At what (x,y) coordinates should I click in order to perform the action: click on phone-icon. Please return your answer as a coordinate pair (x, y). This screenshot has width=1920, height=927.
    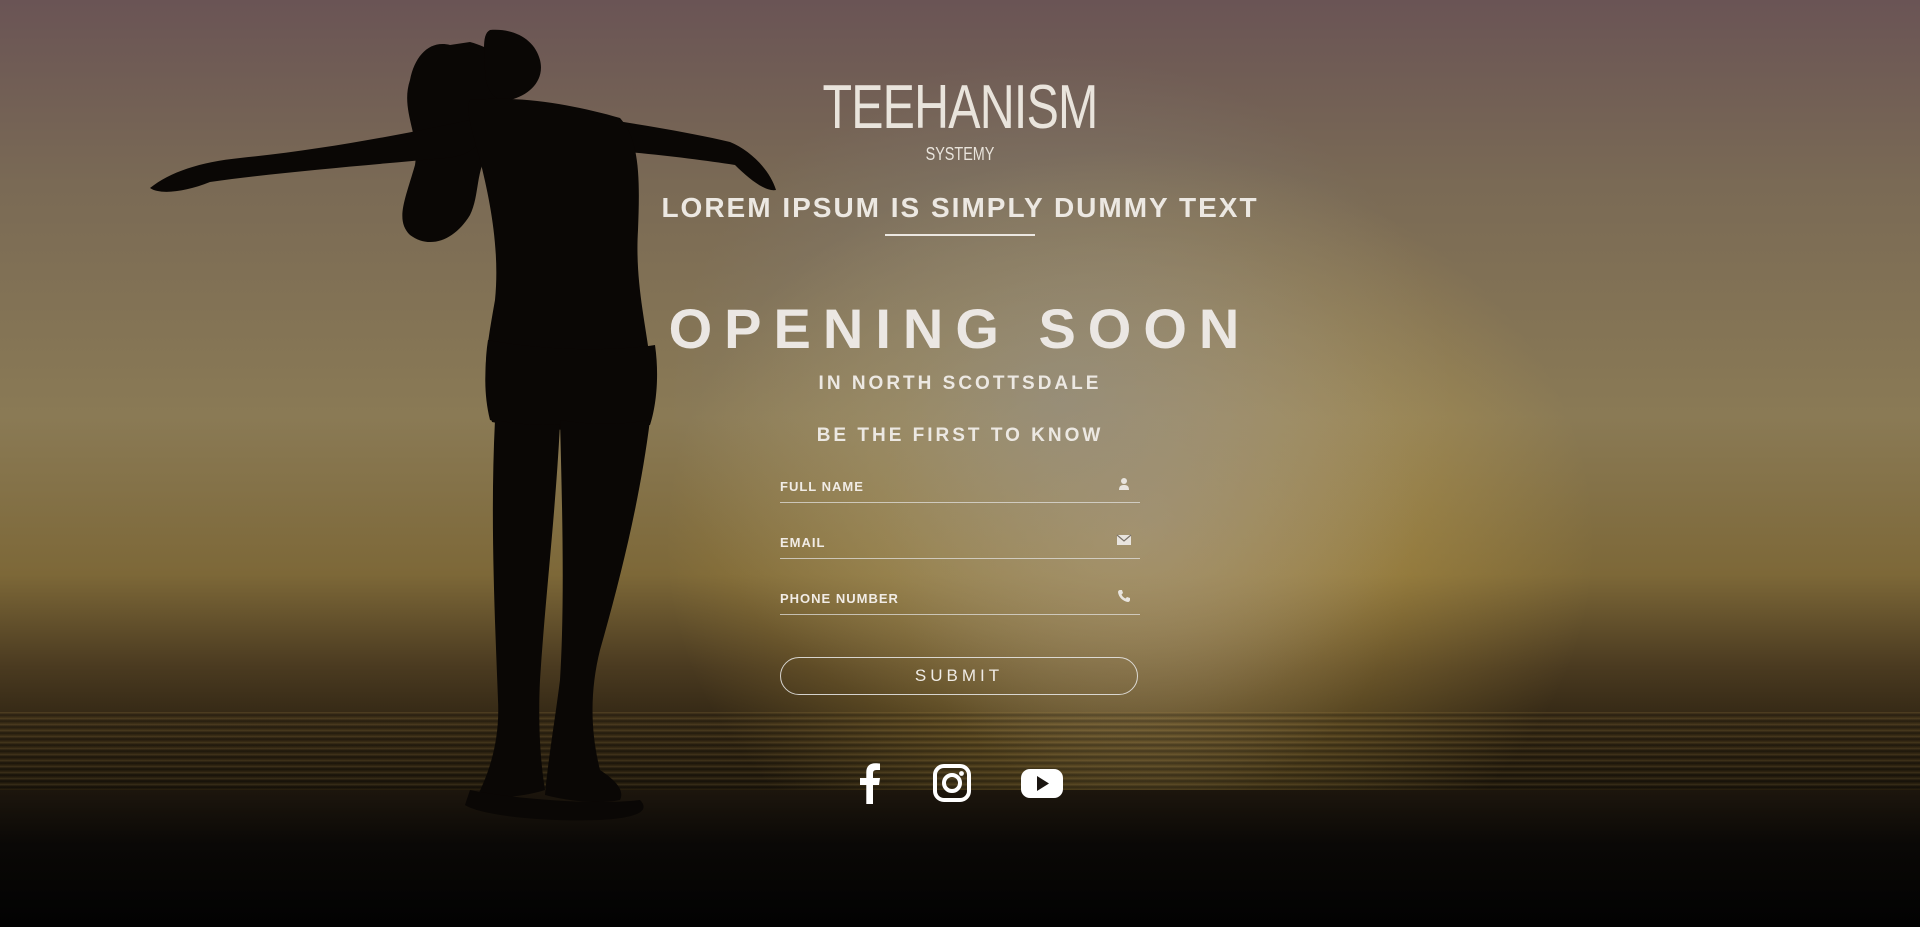
    Looking at the image, I should click on (1124, 596).